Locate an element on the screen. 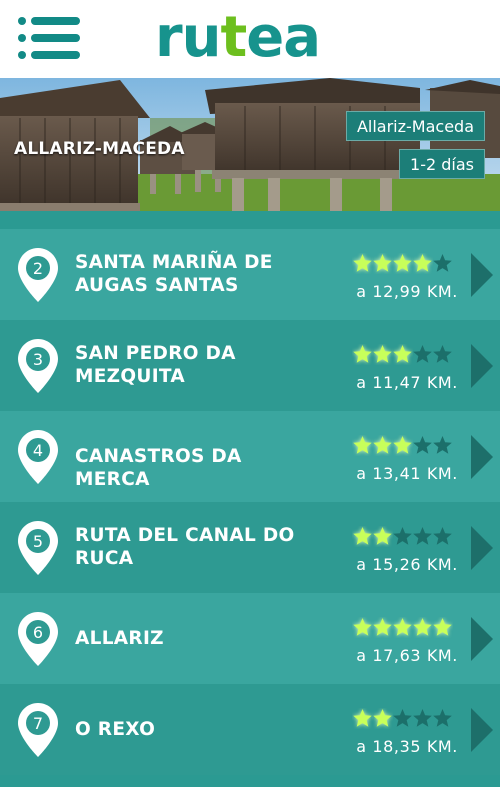 The image size is (500, 787). map-pin-icon: 4 is located at coordinates (38, 457).